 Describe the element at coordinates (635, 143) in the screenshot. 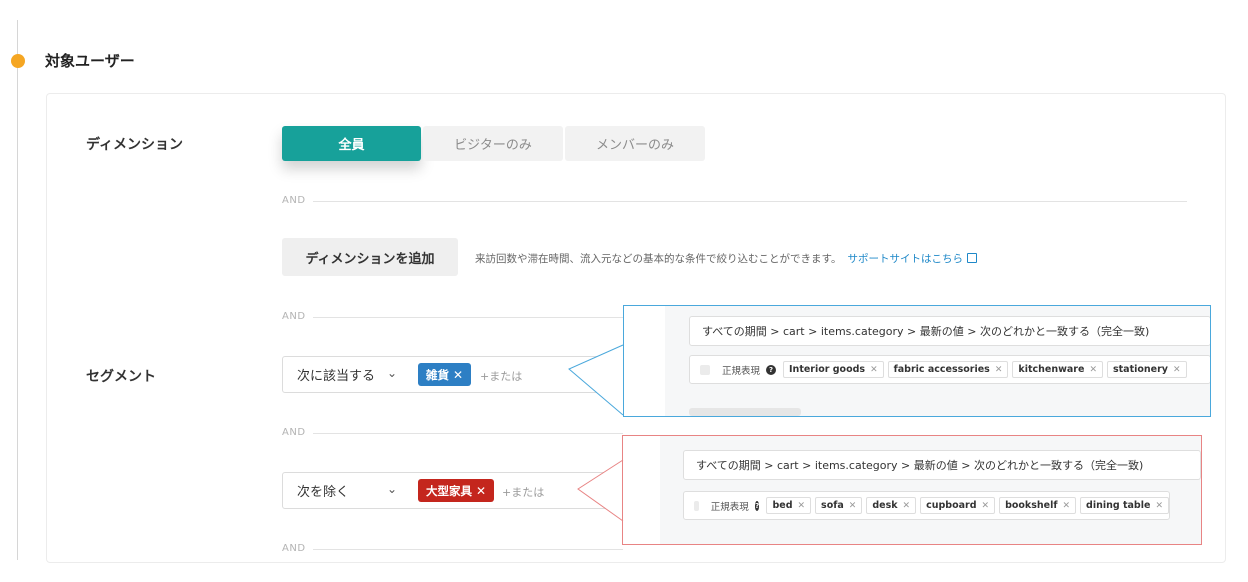

I see `tab-members-only: メンバーのみ` at that location.